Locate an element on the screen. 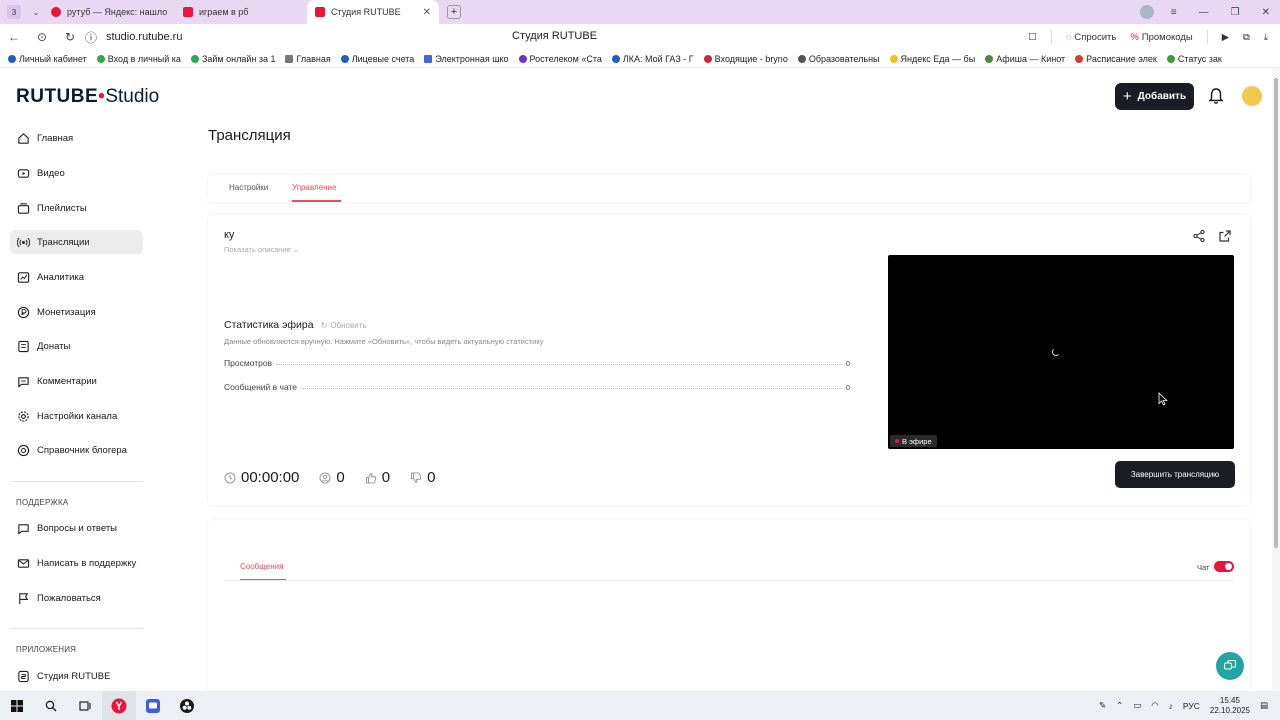  os-taskbar: ✎ ⌃ ▭ ◠ ♪ РУС 15:45 22.10.2025 ▤ is located at coordinates (640, 705).